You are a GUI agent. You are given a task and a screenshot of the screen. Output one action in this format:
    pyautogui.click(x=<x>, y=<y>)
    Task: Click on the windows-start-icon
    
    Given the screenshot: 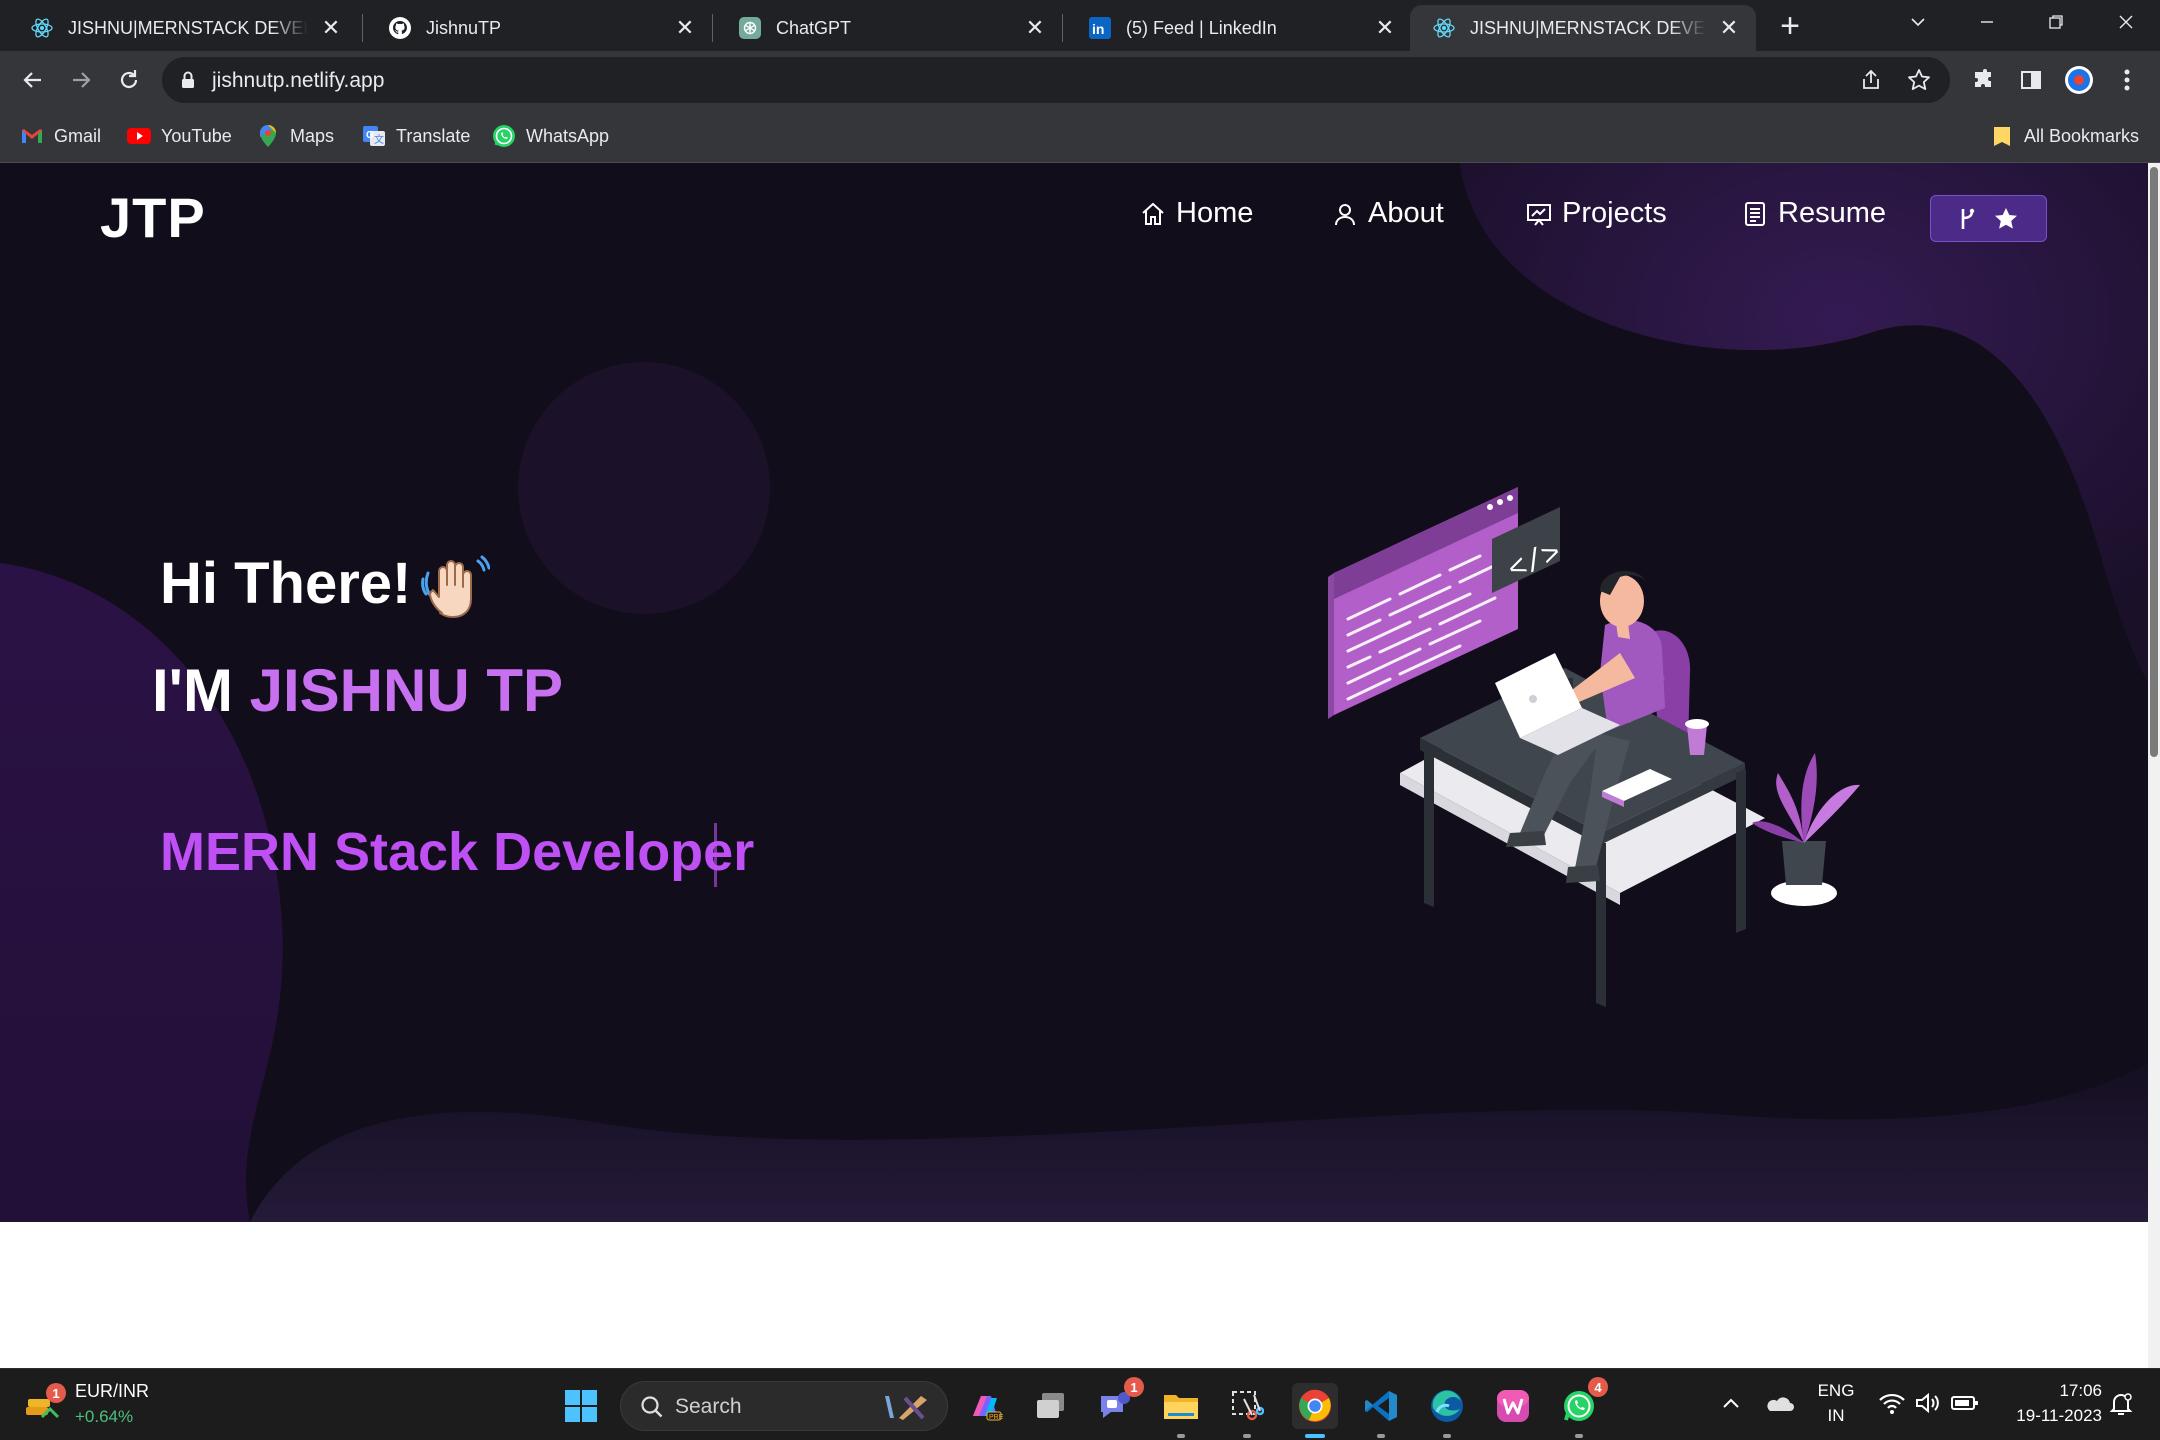 What is the action you would take?
    pyautogui.click(x=581, y=1406)
    